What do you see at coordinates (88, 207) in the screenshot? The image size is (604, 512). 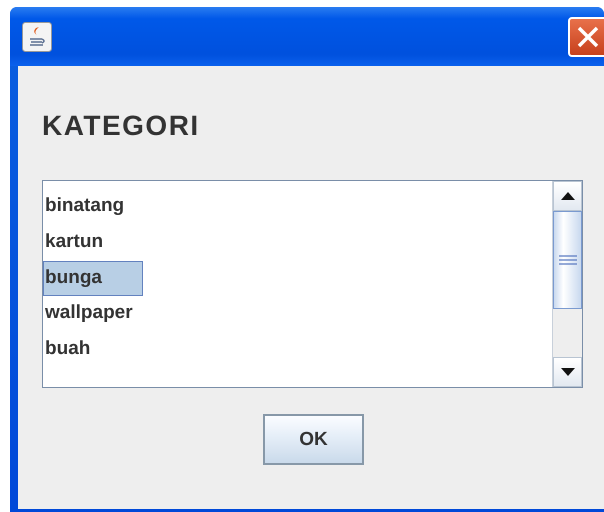 I see `list-item: binatang` at bounding box center [88, 207].